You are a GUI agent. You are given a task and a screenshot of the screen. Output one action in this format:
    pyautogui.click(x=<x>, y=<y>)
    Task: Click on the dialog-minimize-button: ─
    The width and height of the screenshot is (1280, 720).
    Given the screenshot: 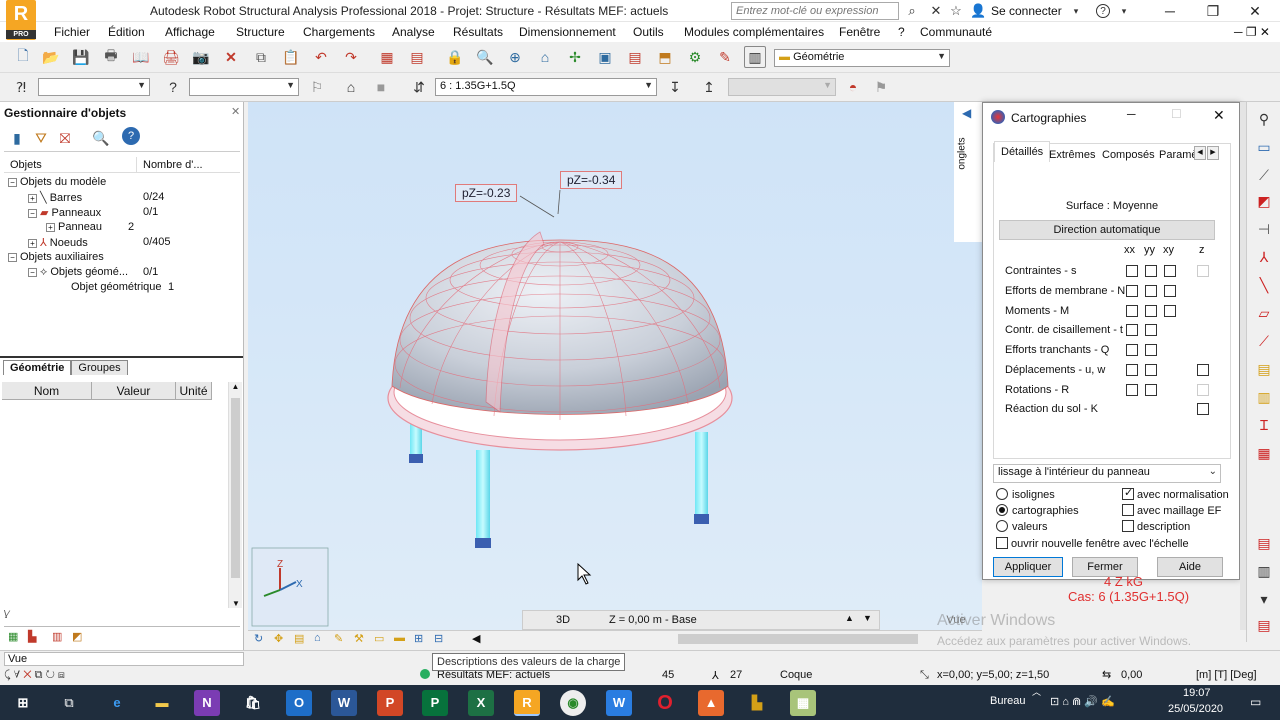 What is the action you would take?
    pyautogui.click(x=1131, y=114)
    